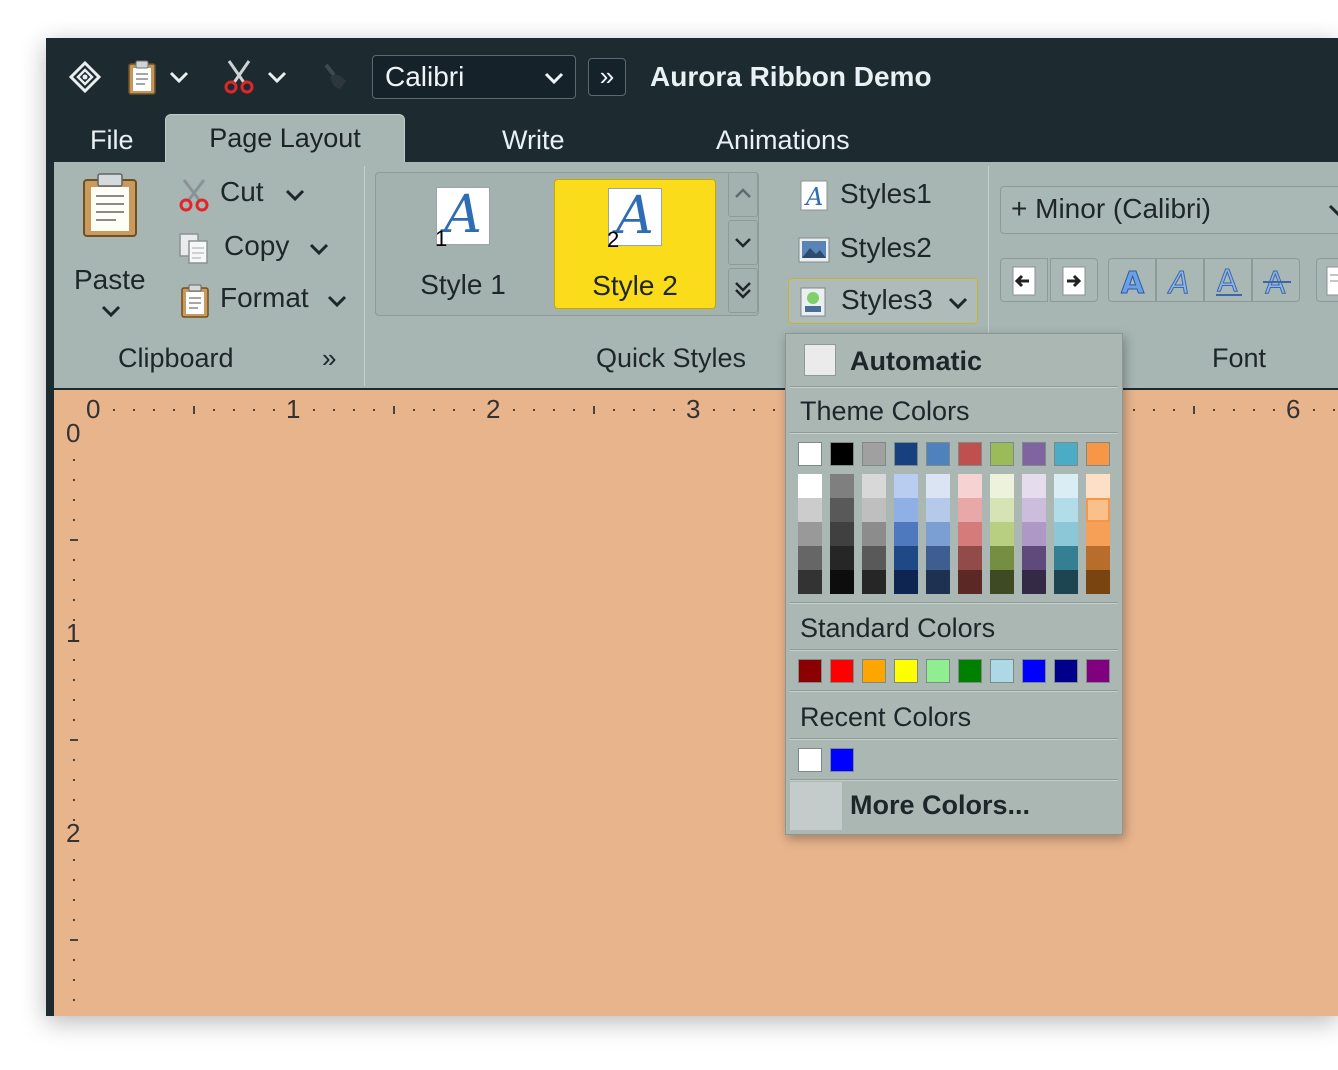 The height and width of the screenshot is (1070, 1338). What do you see at coordinates (1074, 280) in the screenshot?
I see `increase-indent-button` at bounding box center [1074, 280].